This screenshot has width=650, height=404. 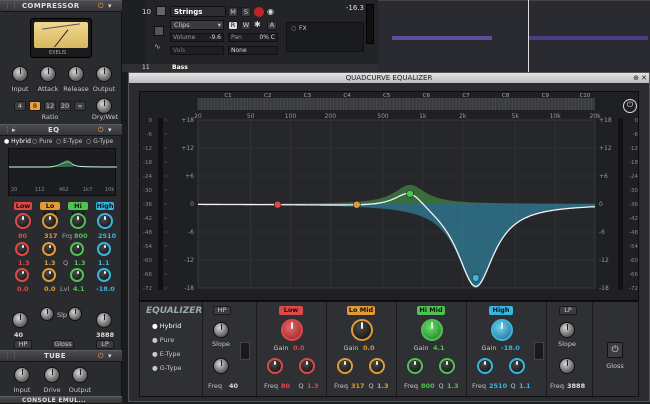 What do you see at coordinates (357, 204) in the screenshot?
I see `lomid-band-handle` at bounding box center [357, 204].